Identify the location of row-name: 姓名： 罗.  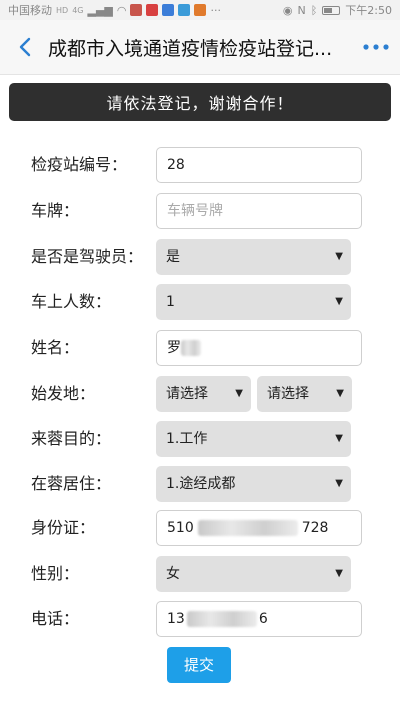
(200, 348).